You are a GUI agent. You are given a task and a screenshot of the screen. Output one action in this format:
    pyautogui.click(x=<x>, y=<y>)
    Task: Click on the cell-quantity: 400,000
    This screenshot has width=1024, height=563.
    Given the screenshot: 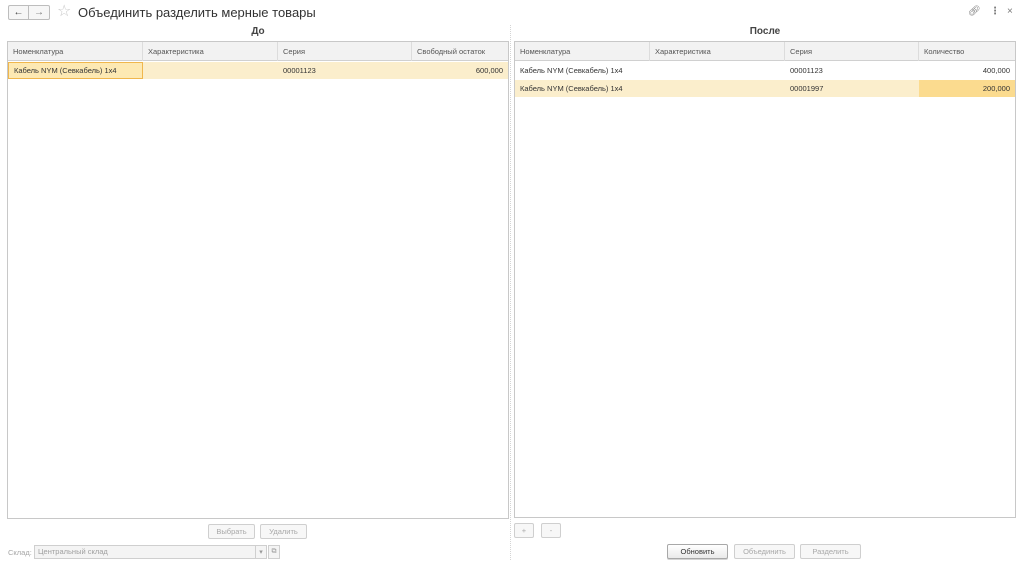 What is the action you would take?
    pyautogui.click(x=967, y=70)
    